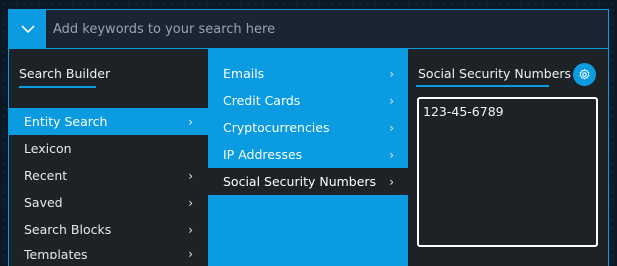 This screenshot has width=617, height=266. Describe the element at coordinates (68, 229) in the screenshot. I see `menu-item-label: Search Blocks` at that location.